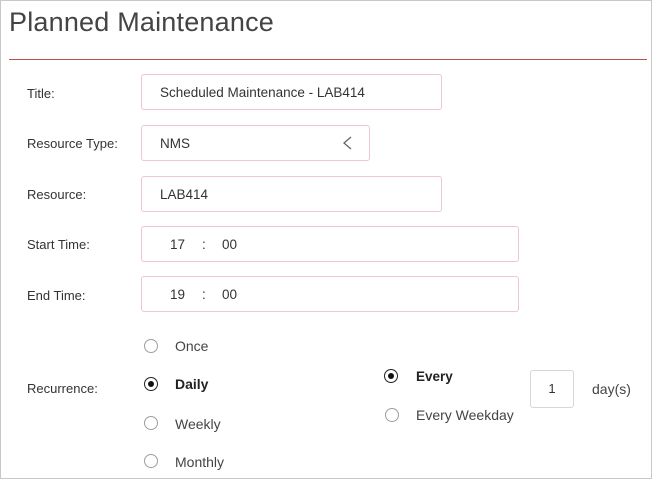  I want to click on interval-days-input: 1, so click(552, 389).